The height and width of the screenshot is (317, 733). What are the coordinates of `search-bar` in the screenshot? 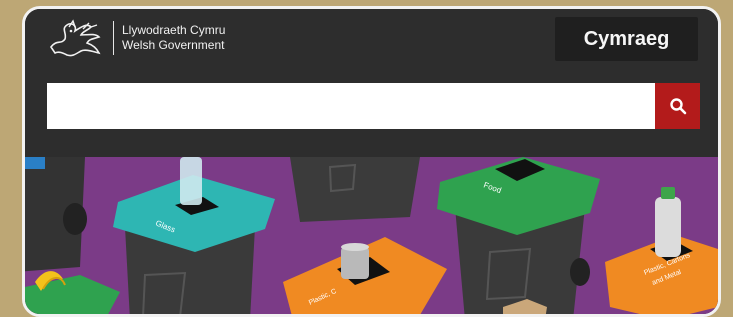 It's located at (373, 106).